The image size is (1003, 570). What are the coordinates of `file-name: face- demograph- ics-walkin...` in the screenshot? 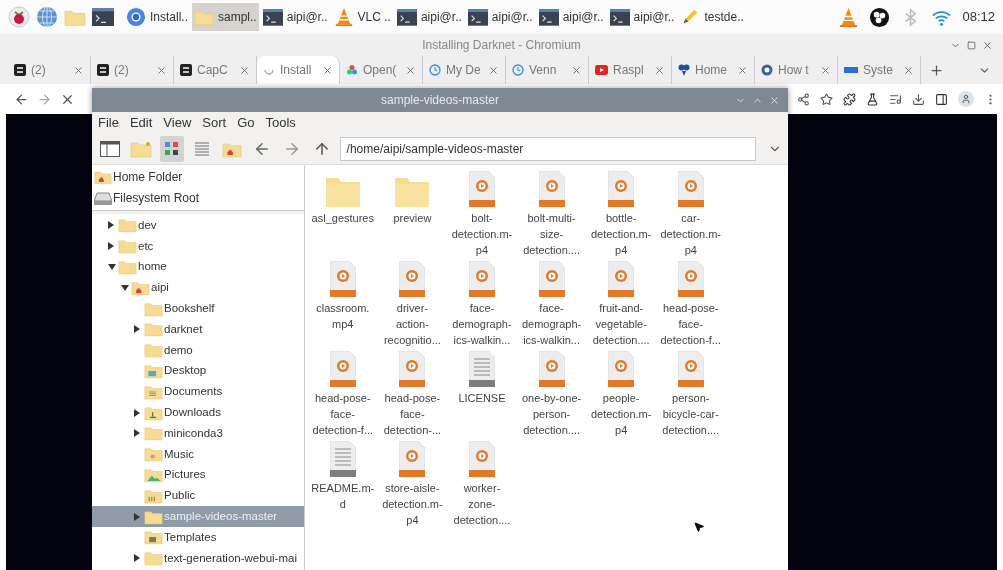 It's located at (551, 324).